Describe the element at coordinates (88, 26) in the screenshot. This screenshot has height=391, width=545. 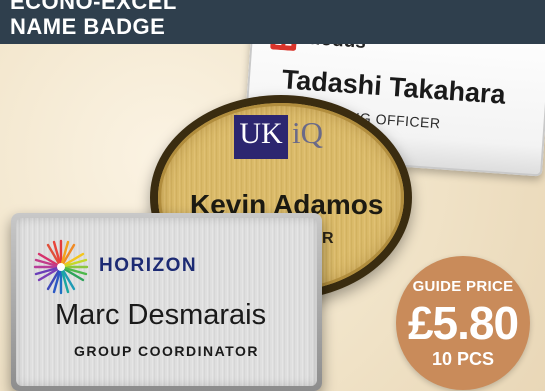
I see `header-title-line2: NAME BADGE` at that location.